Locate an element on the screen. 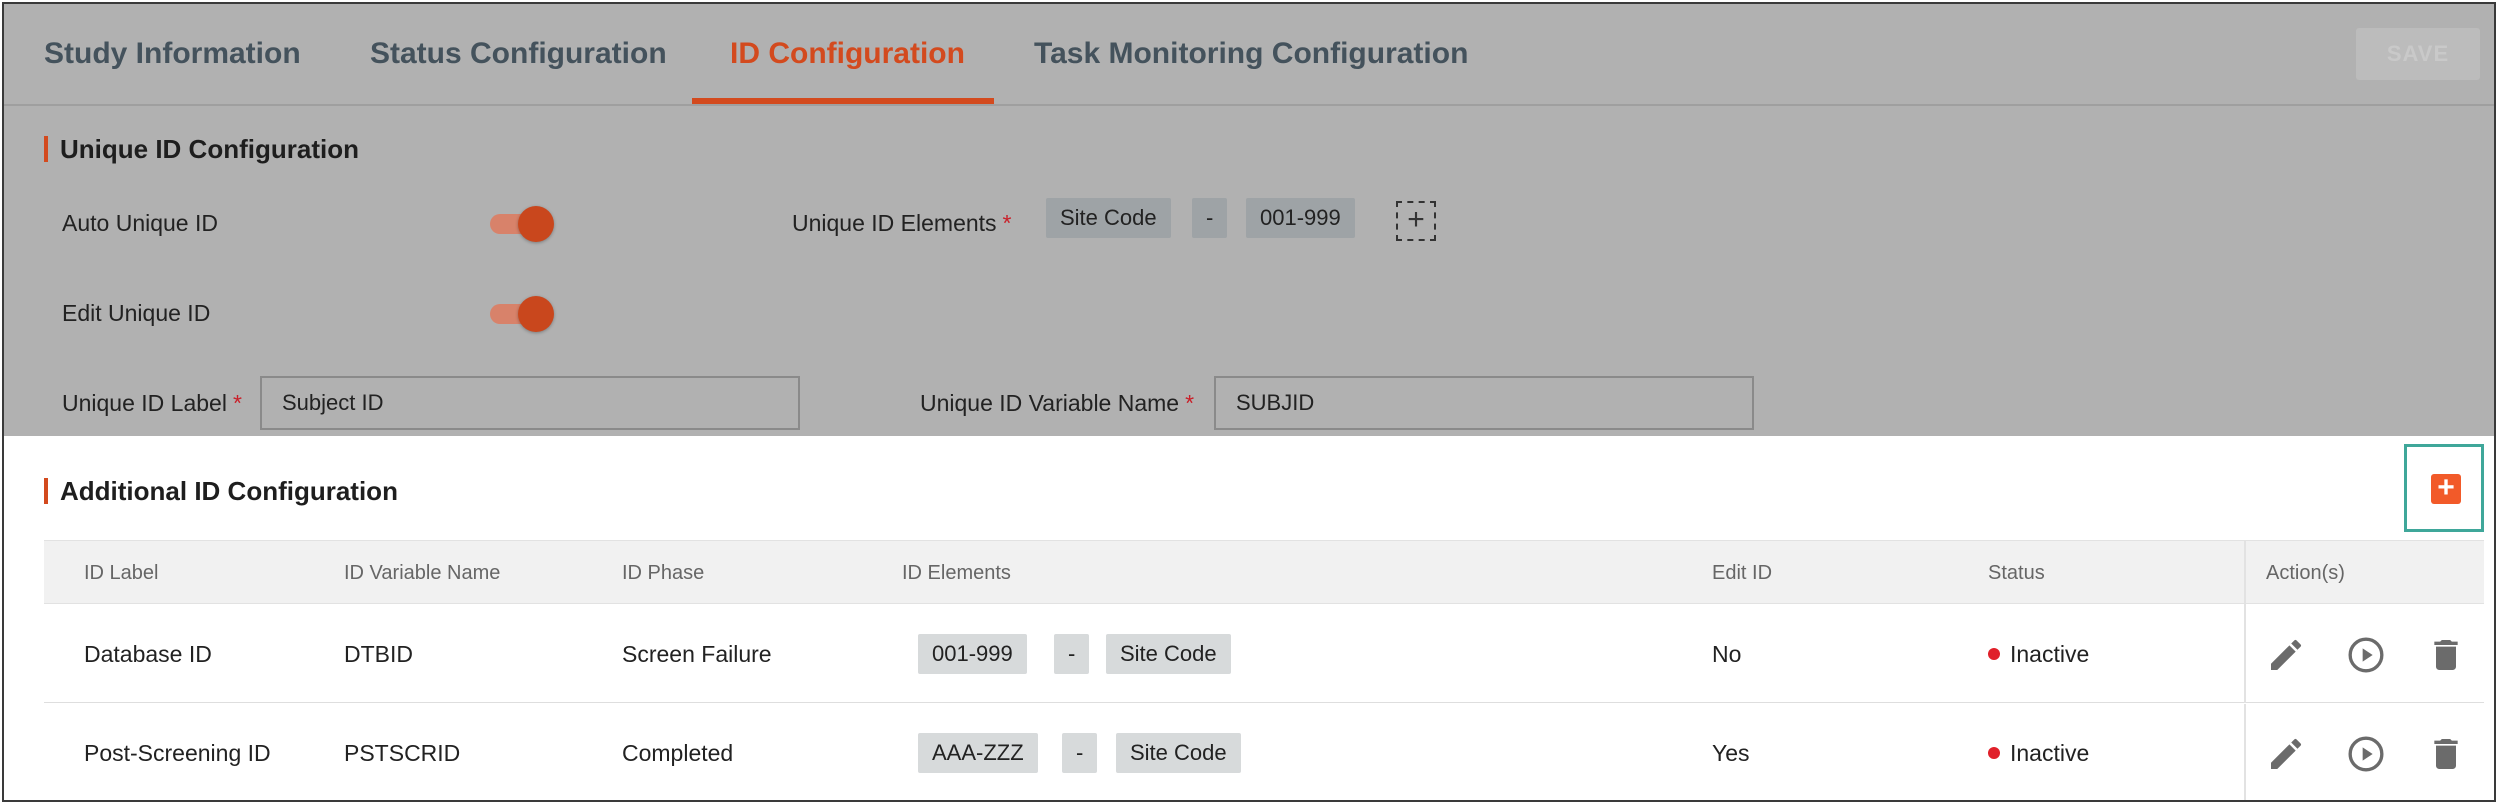  tab-id-configuration: ID Configuration is located at coordinates (847, 54).